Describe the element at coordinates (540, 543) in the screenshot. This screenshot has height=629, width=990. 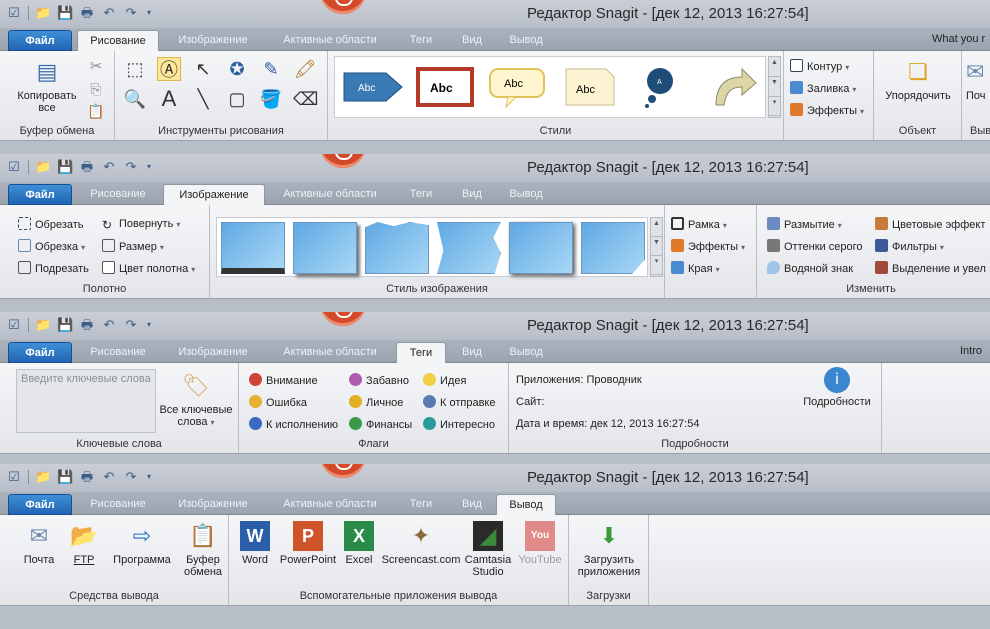
I see `youtube-button: You YouTube` at that location.